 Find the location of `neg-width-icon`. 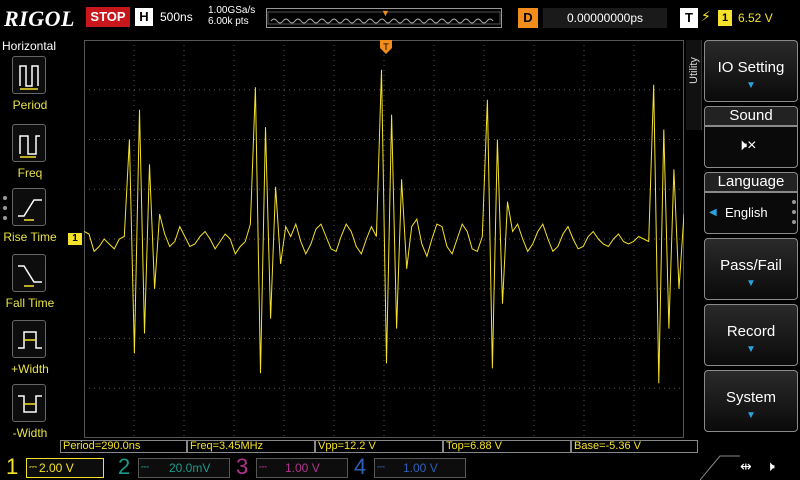

neg-width-icon is located at coordinates (29, 403).